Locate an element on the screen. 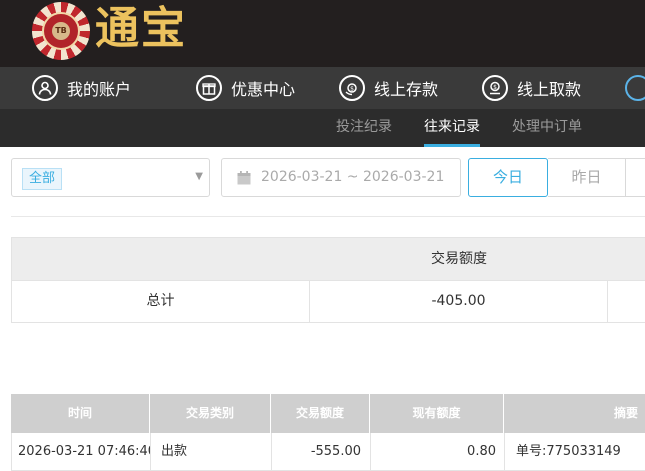 This screenshot has height=471, width=645. logo-chip-icon: TB is located at coordinates (61, 31).